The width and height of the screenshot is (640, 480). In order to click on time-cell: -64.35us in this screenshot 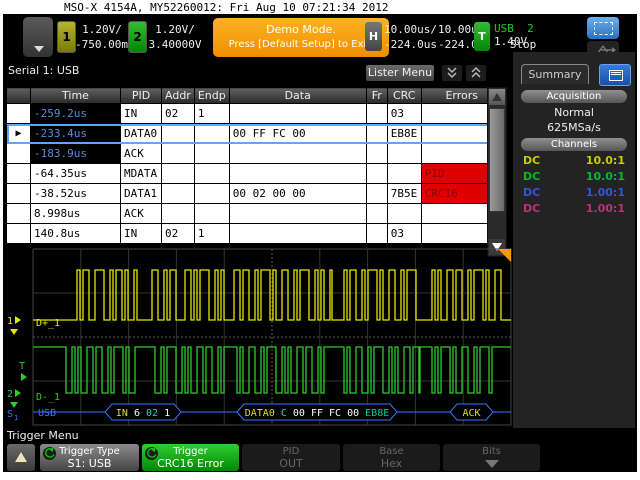, I will do `click(75, 173)`.